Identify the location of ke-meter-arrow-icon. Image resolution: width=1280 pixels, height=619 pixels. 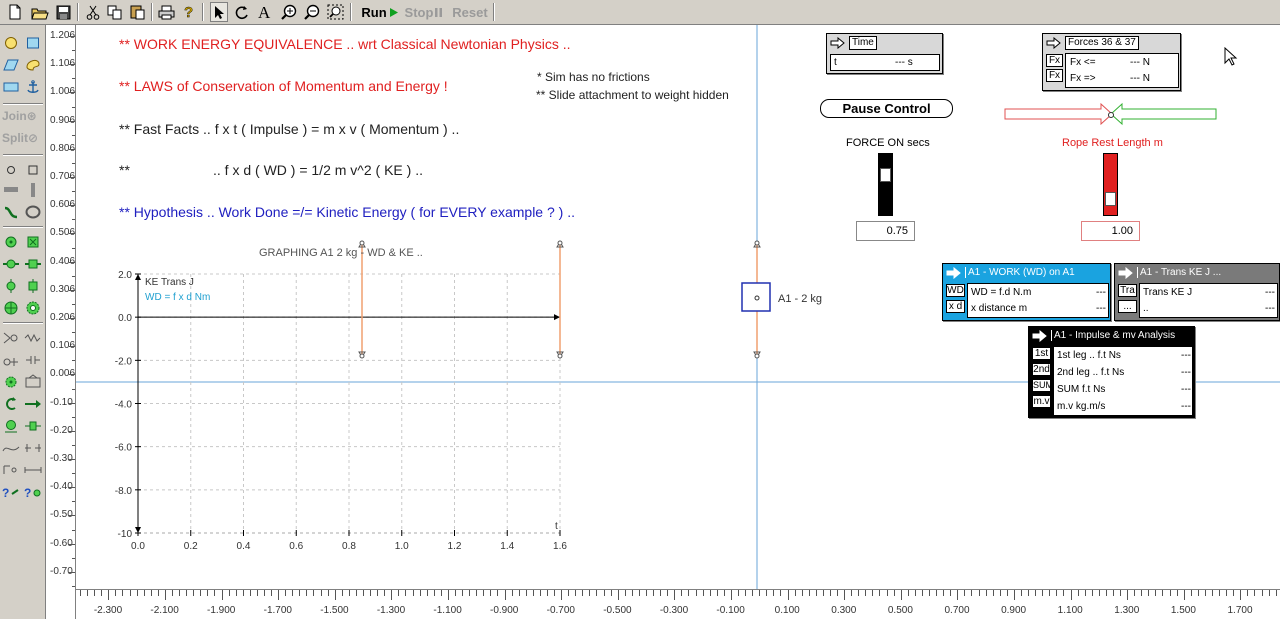
(1126, 272).